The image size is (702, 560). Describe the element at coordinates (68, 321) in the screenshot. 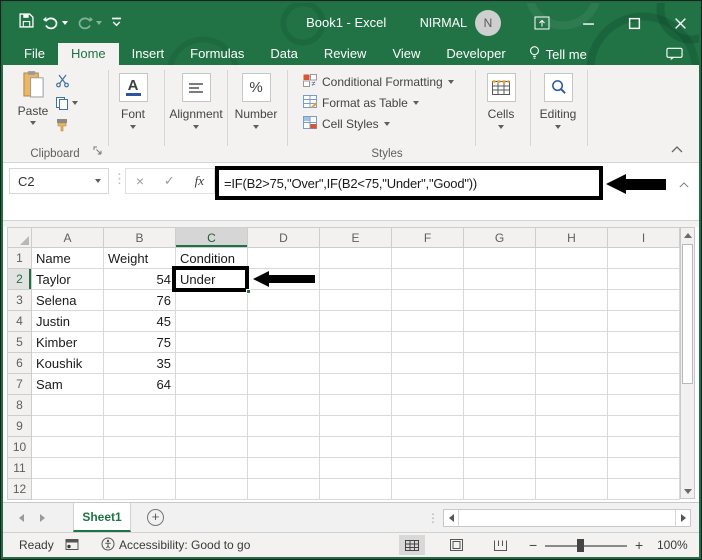

I see `cell-A4: Justin` at that location.